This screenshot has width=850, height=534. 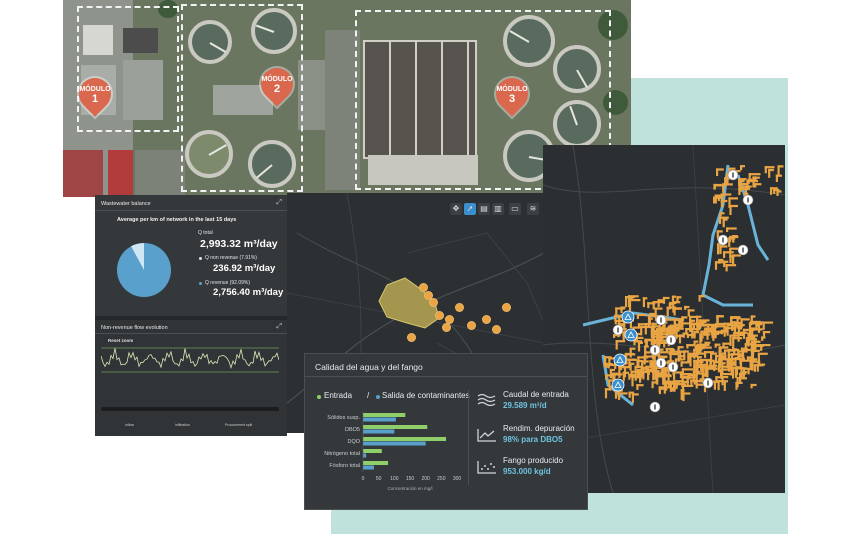 What do you see at coordinates (512, 89) in the screenshot?
I see `module-3-label: MÓDULO` at bounding box center [512, 89].